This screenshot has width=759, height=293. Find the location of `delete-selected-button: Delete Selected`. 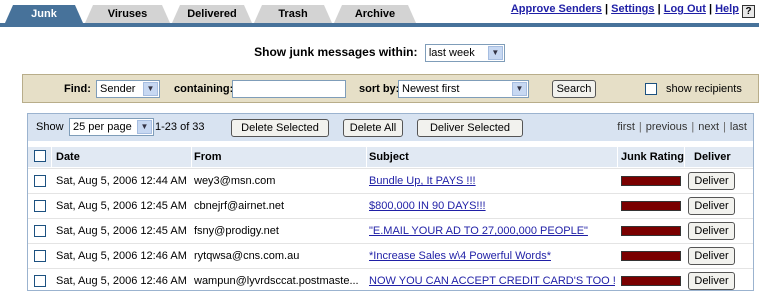

delete-selected-button: Delete Selected is located at coordinates (280, 128).